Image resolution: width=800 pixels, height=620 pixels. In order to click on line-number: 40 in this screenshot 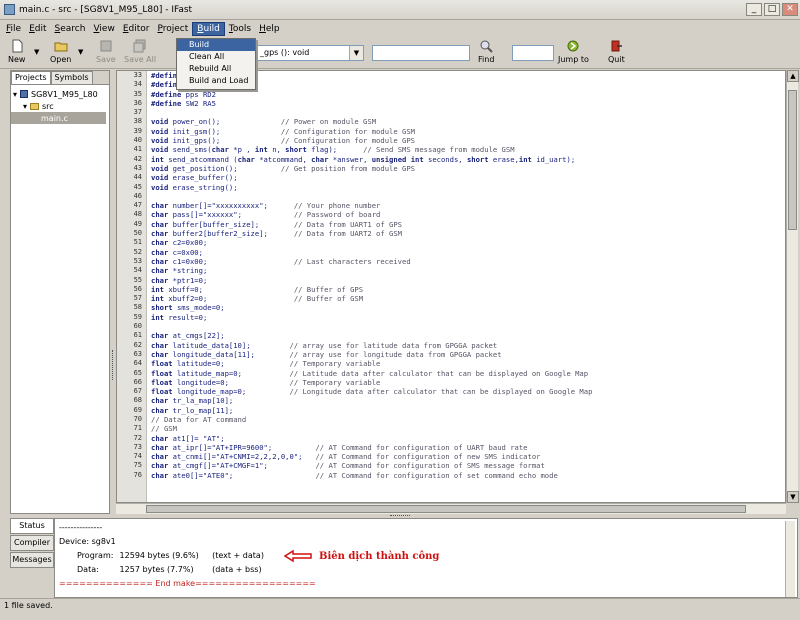, I will do `click(137, 140)`.